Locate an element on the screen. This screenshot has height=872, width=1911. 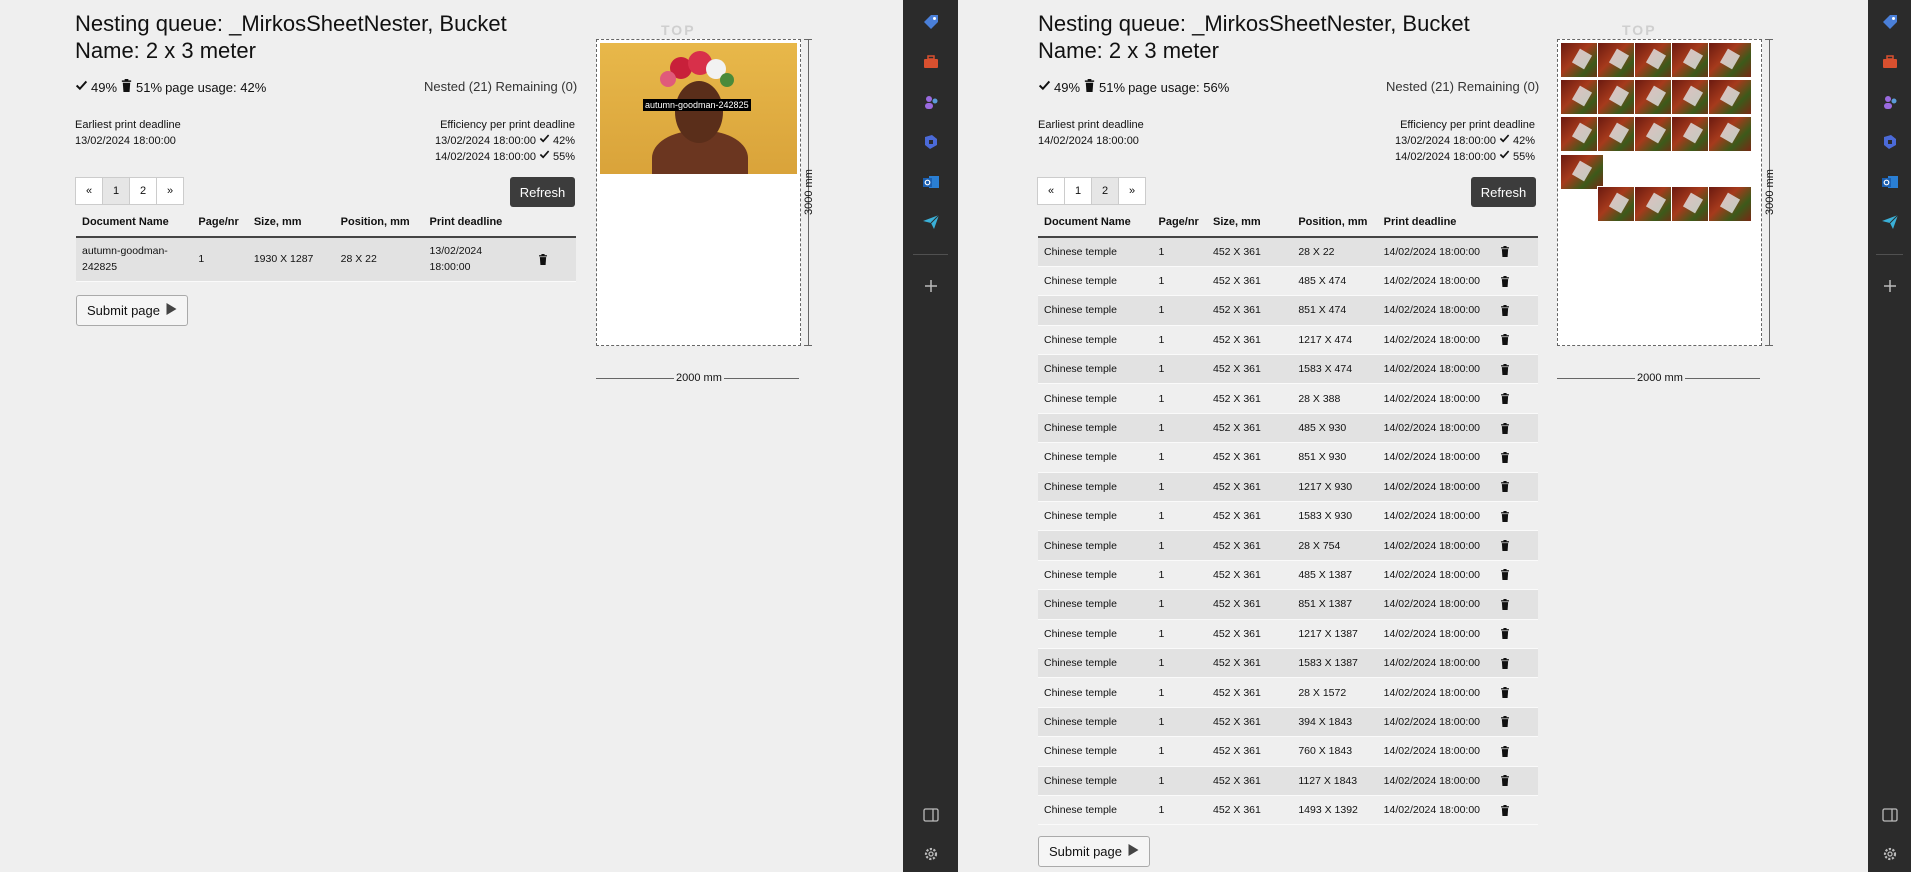
pagination: « 1 2 » is located at coordinates (1091, 191).